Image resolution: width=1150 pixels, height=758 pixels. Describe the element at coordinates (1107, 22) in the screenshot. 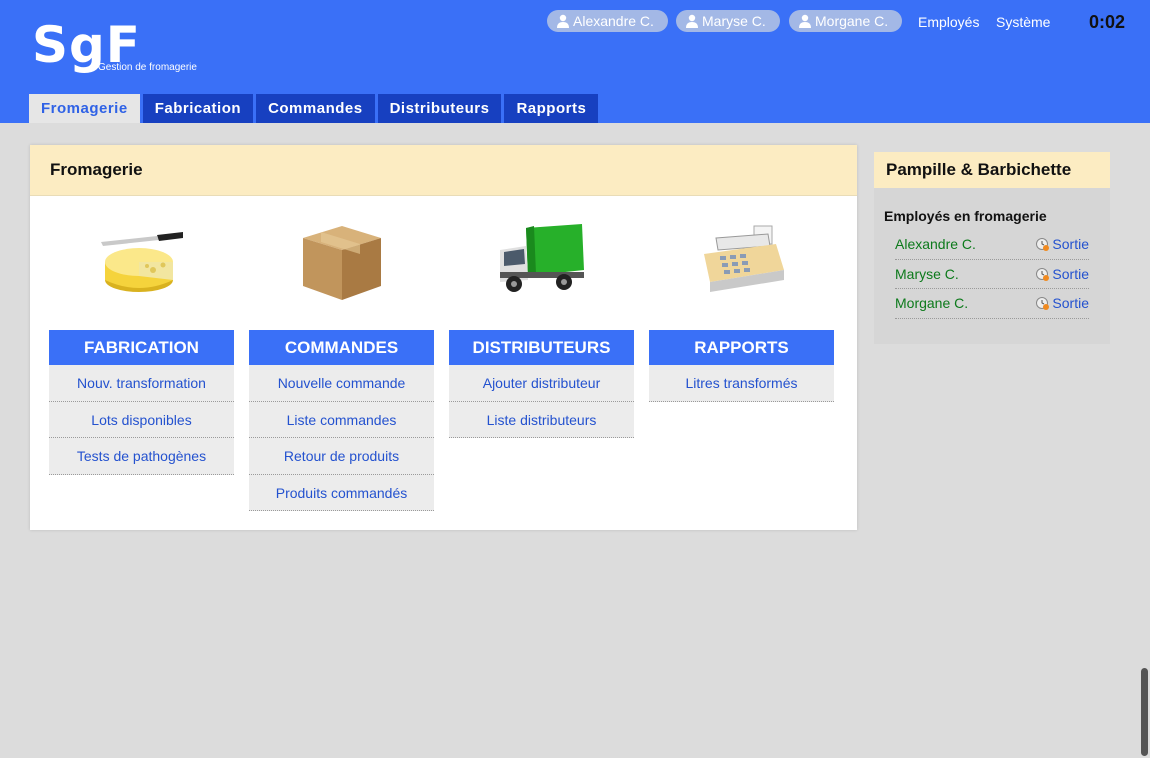

I see `session-clock: 0:02` at that location.